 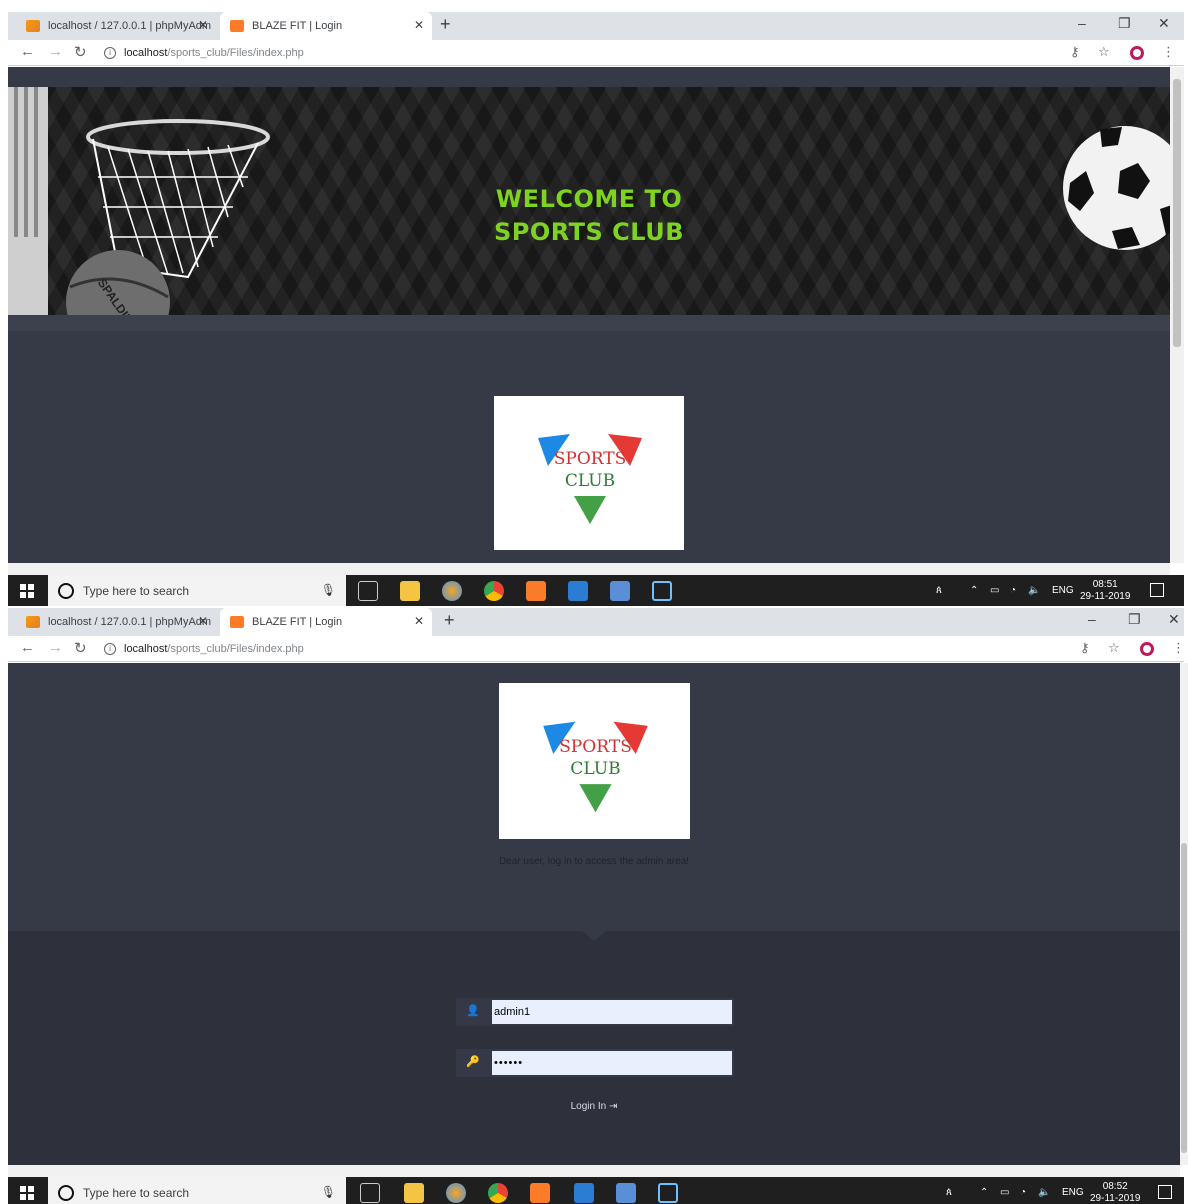 I want to click on soccer-ball-icon, so click(x=1116, y=188).